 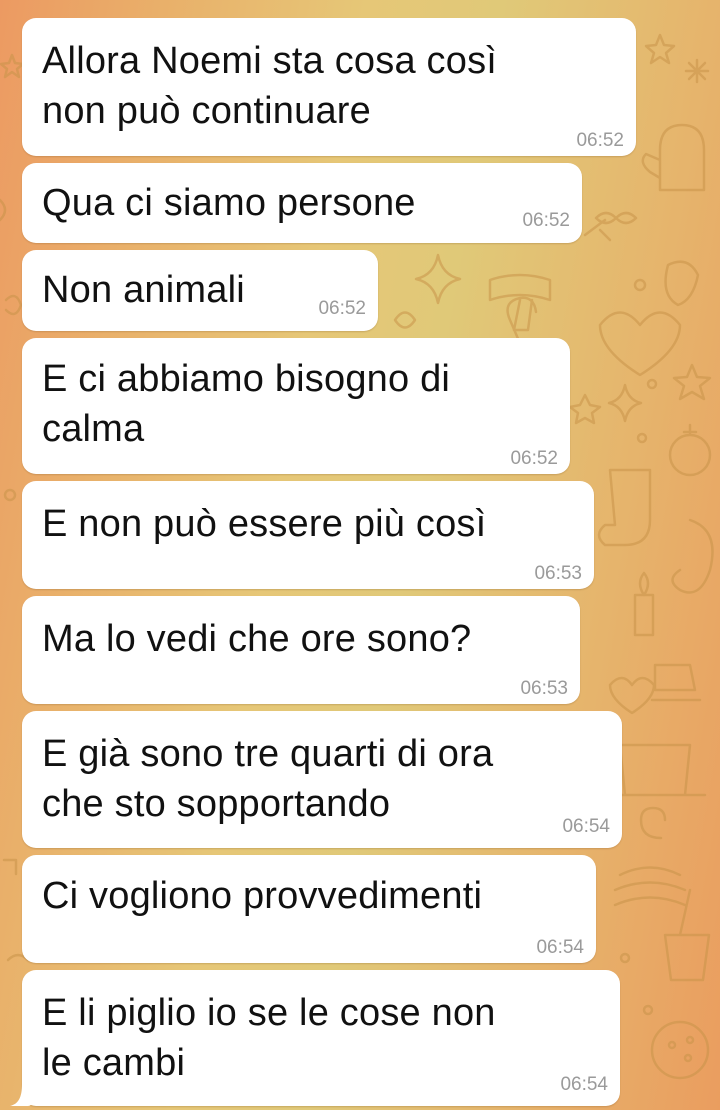 I want to click on message-bubble: E non può essere più così 06:53, so click(x=308, y=535).